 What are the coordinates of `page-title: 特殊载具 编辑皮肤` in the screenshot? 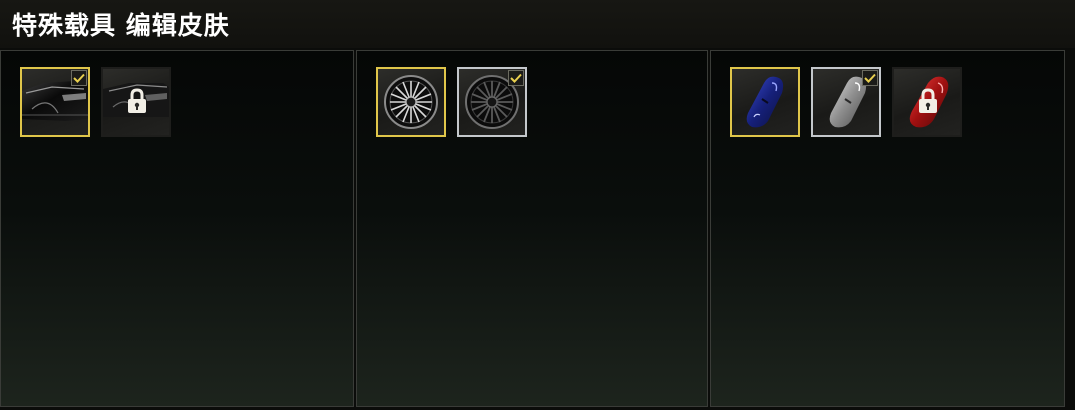 It's located at (121, 25).